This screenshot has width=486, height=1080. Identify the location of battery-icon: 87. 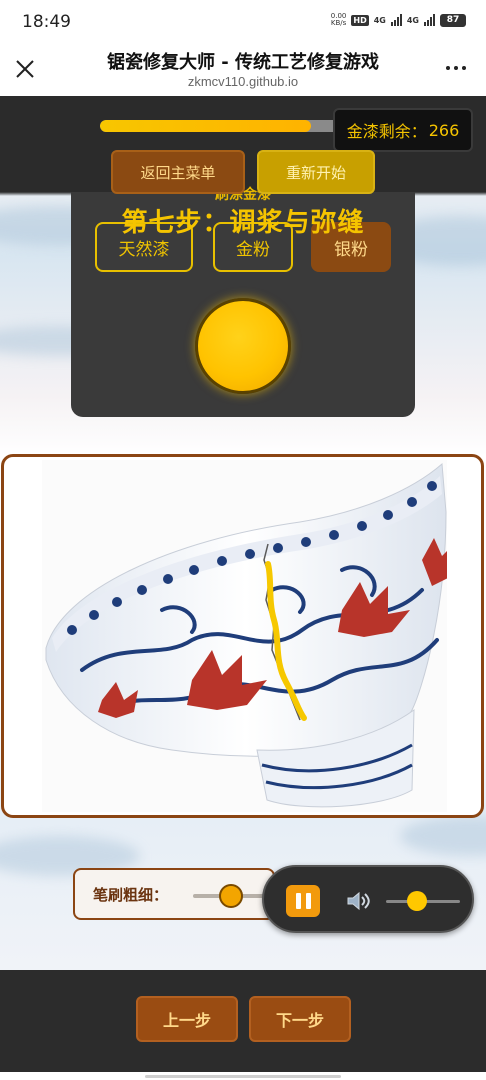
(453, 20).